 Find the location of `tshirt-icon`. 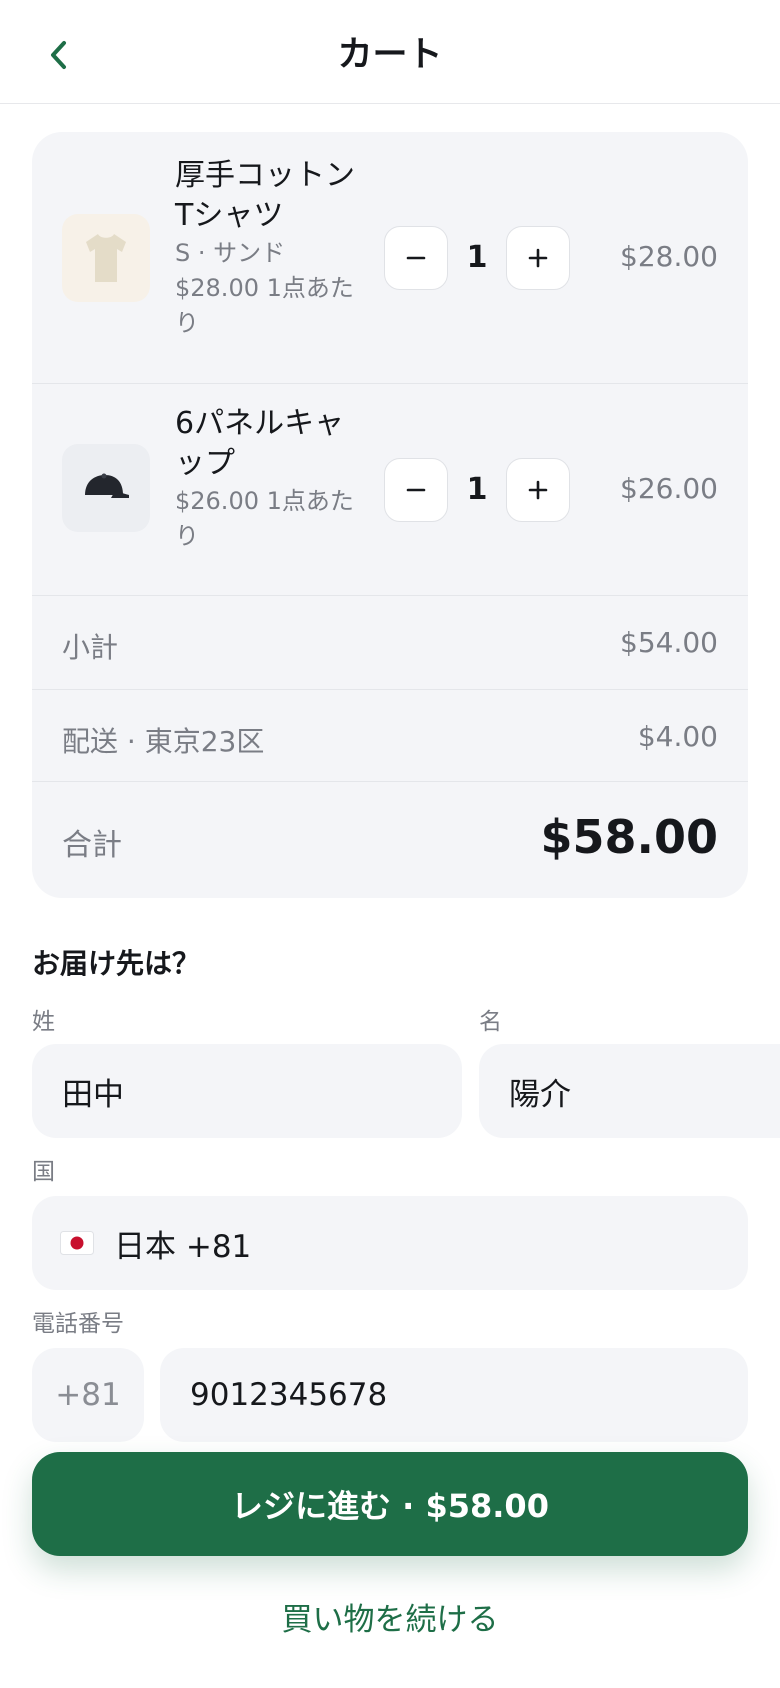

tshirt-icon is located at coordinates (106, 258).